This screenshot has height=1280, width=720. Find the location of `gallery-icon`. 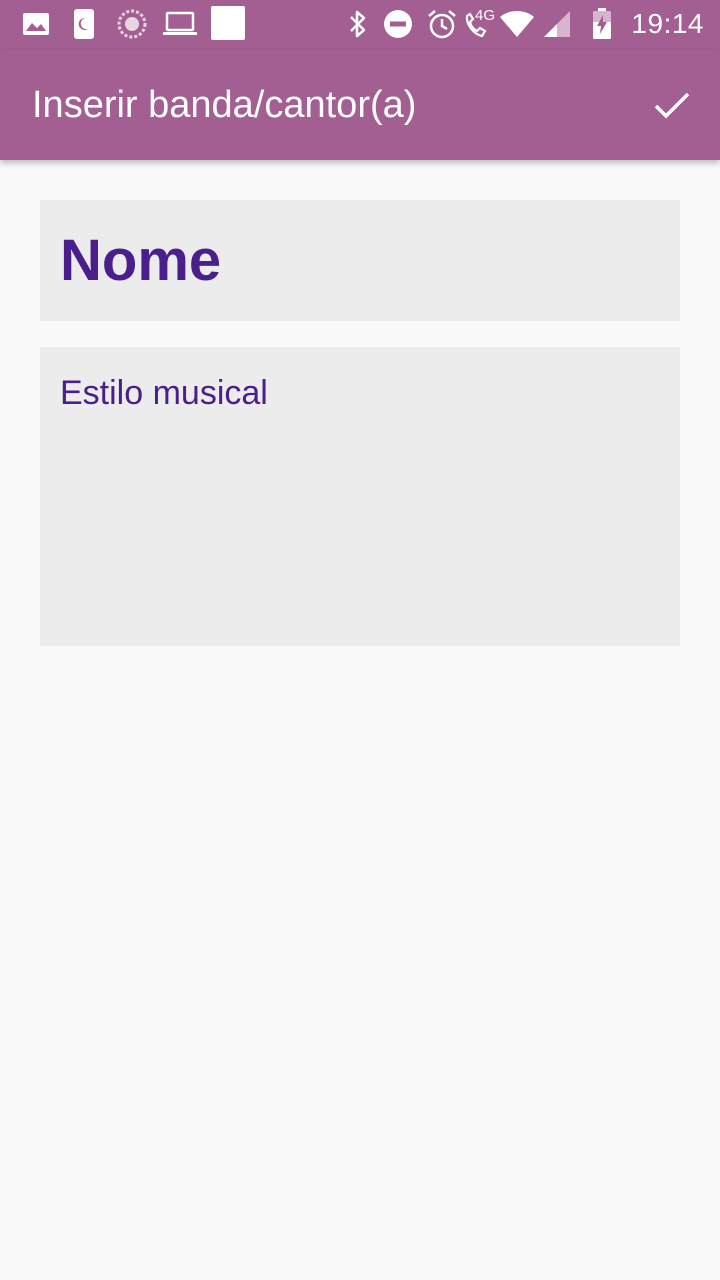

gallery-icon is located at coordinates (36, 24).